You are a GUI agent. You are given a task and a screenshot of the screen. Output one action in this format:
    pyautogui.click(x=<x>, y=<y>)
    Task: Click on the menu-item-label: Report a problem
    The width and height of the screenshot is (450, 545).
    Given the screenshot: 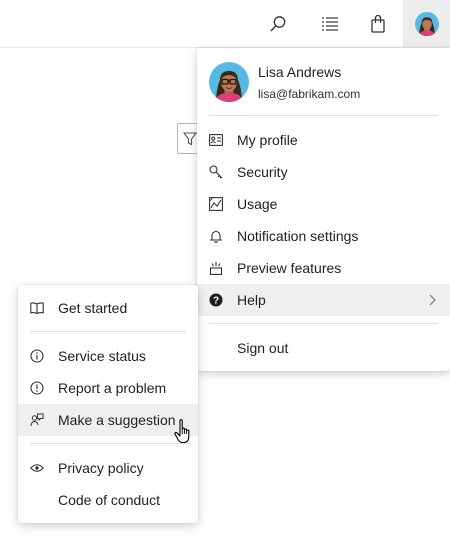 What is the action you would take?
    pyautogui.click(x=112, y=388)
    